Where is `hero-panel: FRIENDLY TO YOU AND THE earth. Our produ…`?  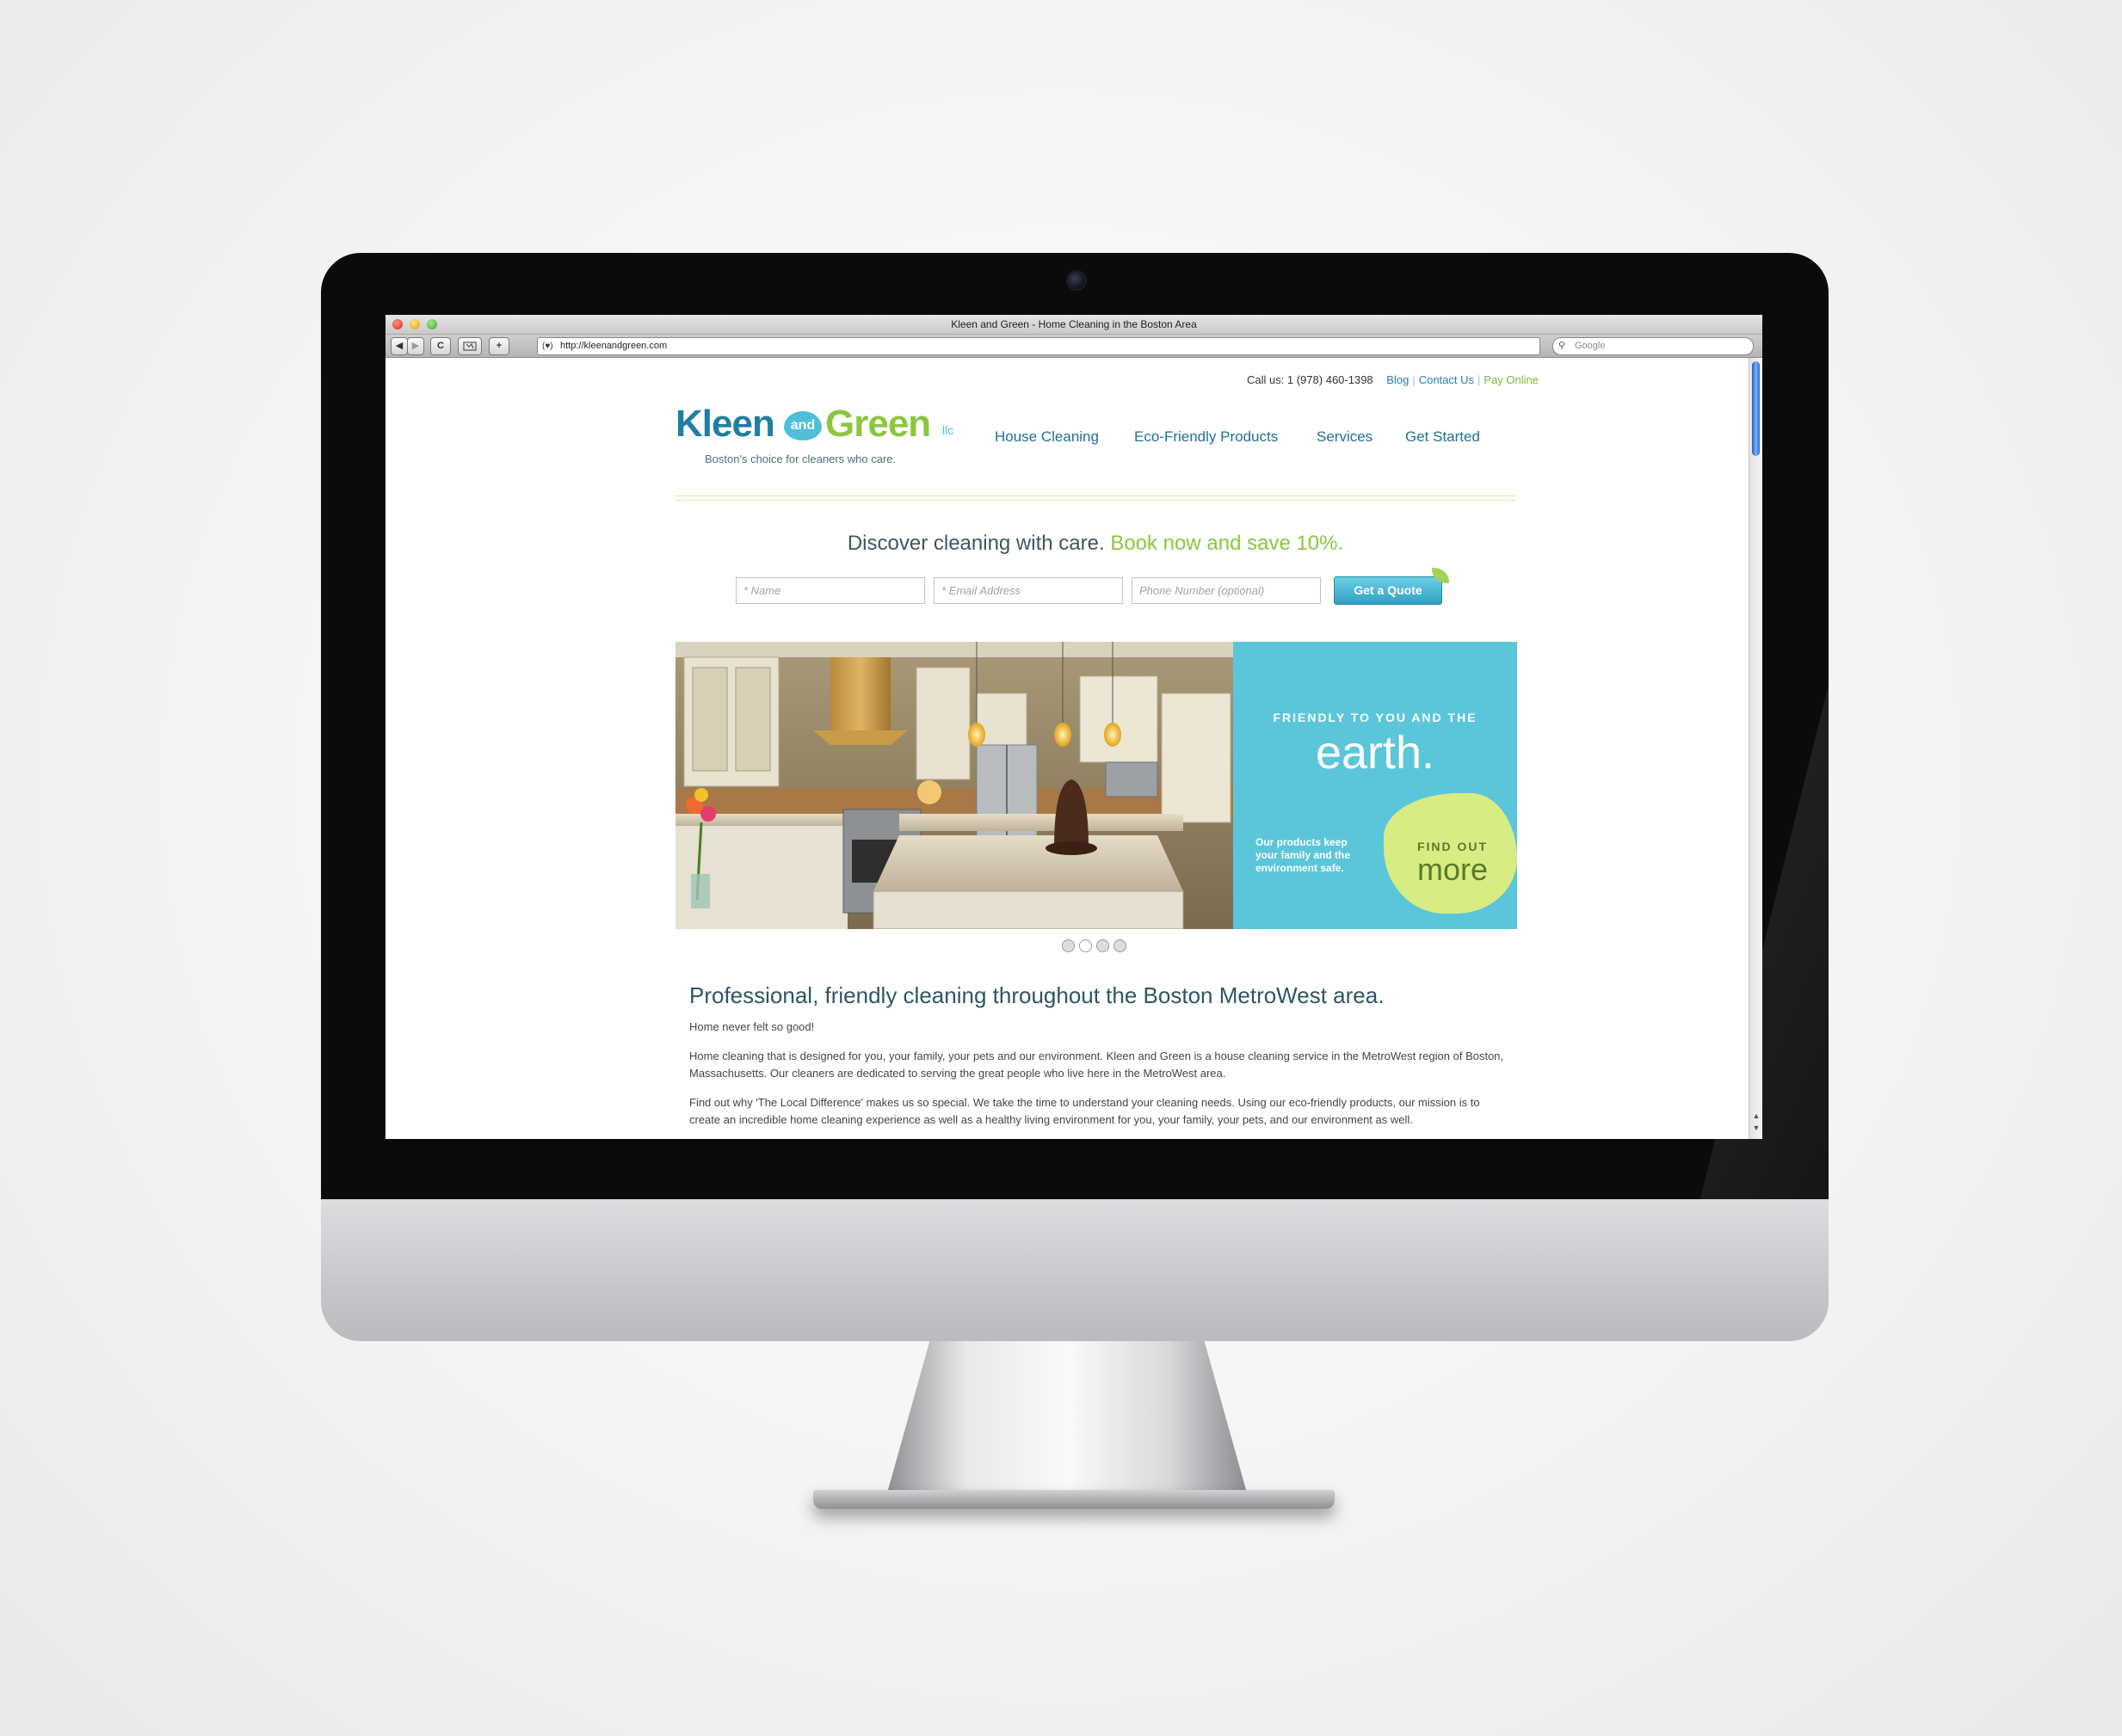
hero-panel: FRIENDLY TO YOU AND THE earth. Our produ… is located at coordinates (1375, 785).